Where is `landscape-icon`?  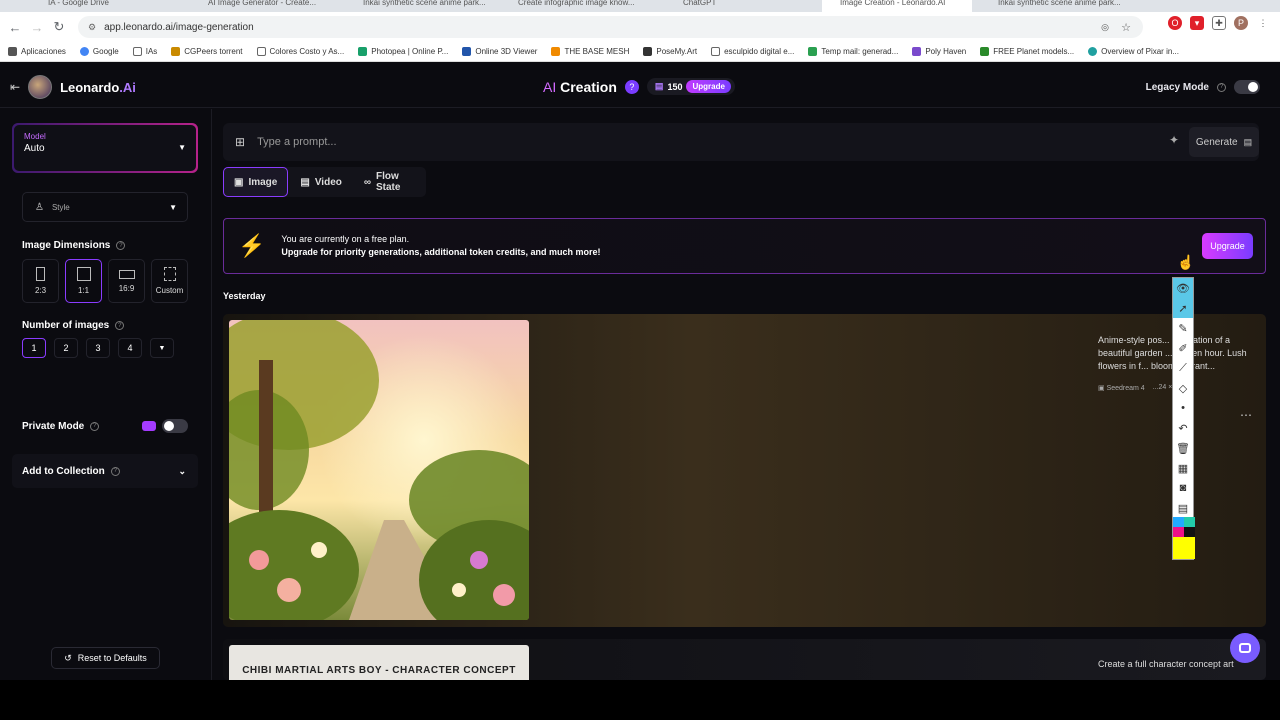
landscape-icon is located at coordinates (126, 274).